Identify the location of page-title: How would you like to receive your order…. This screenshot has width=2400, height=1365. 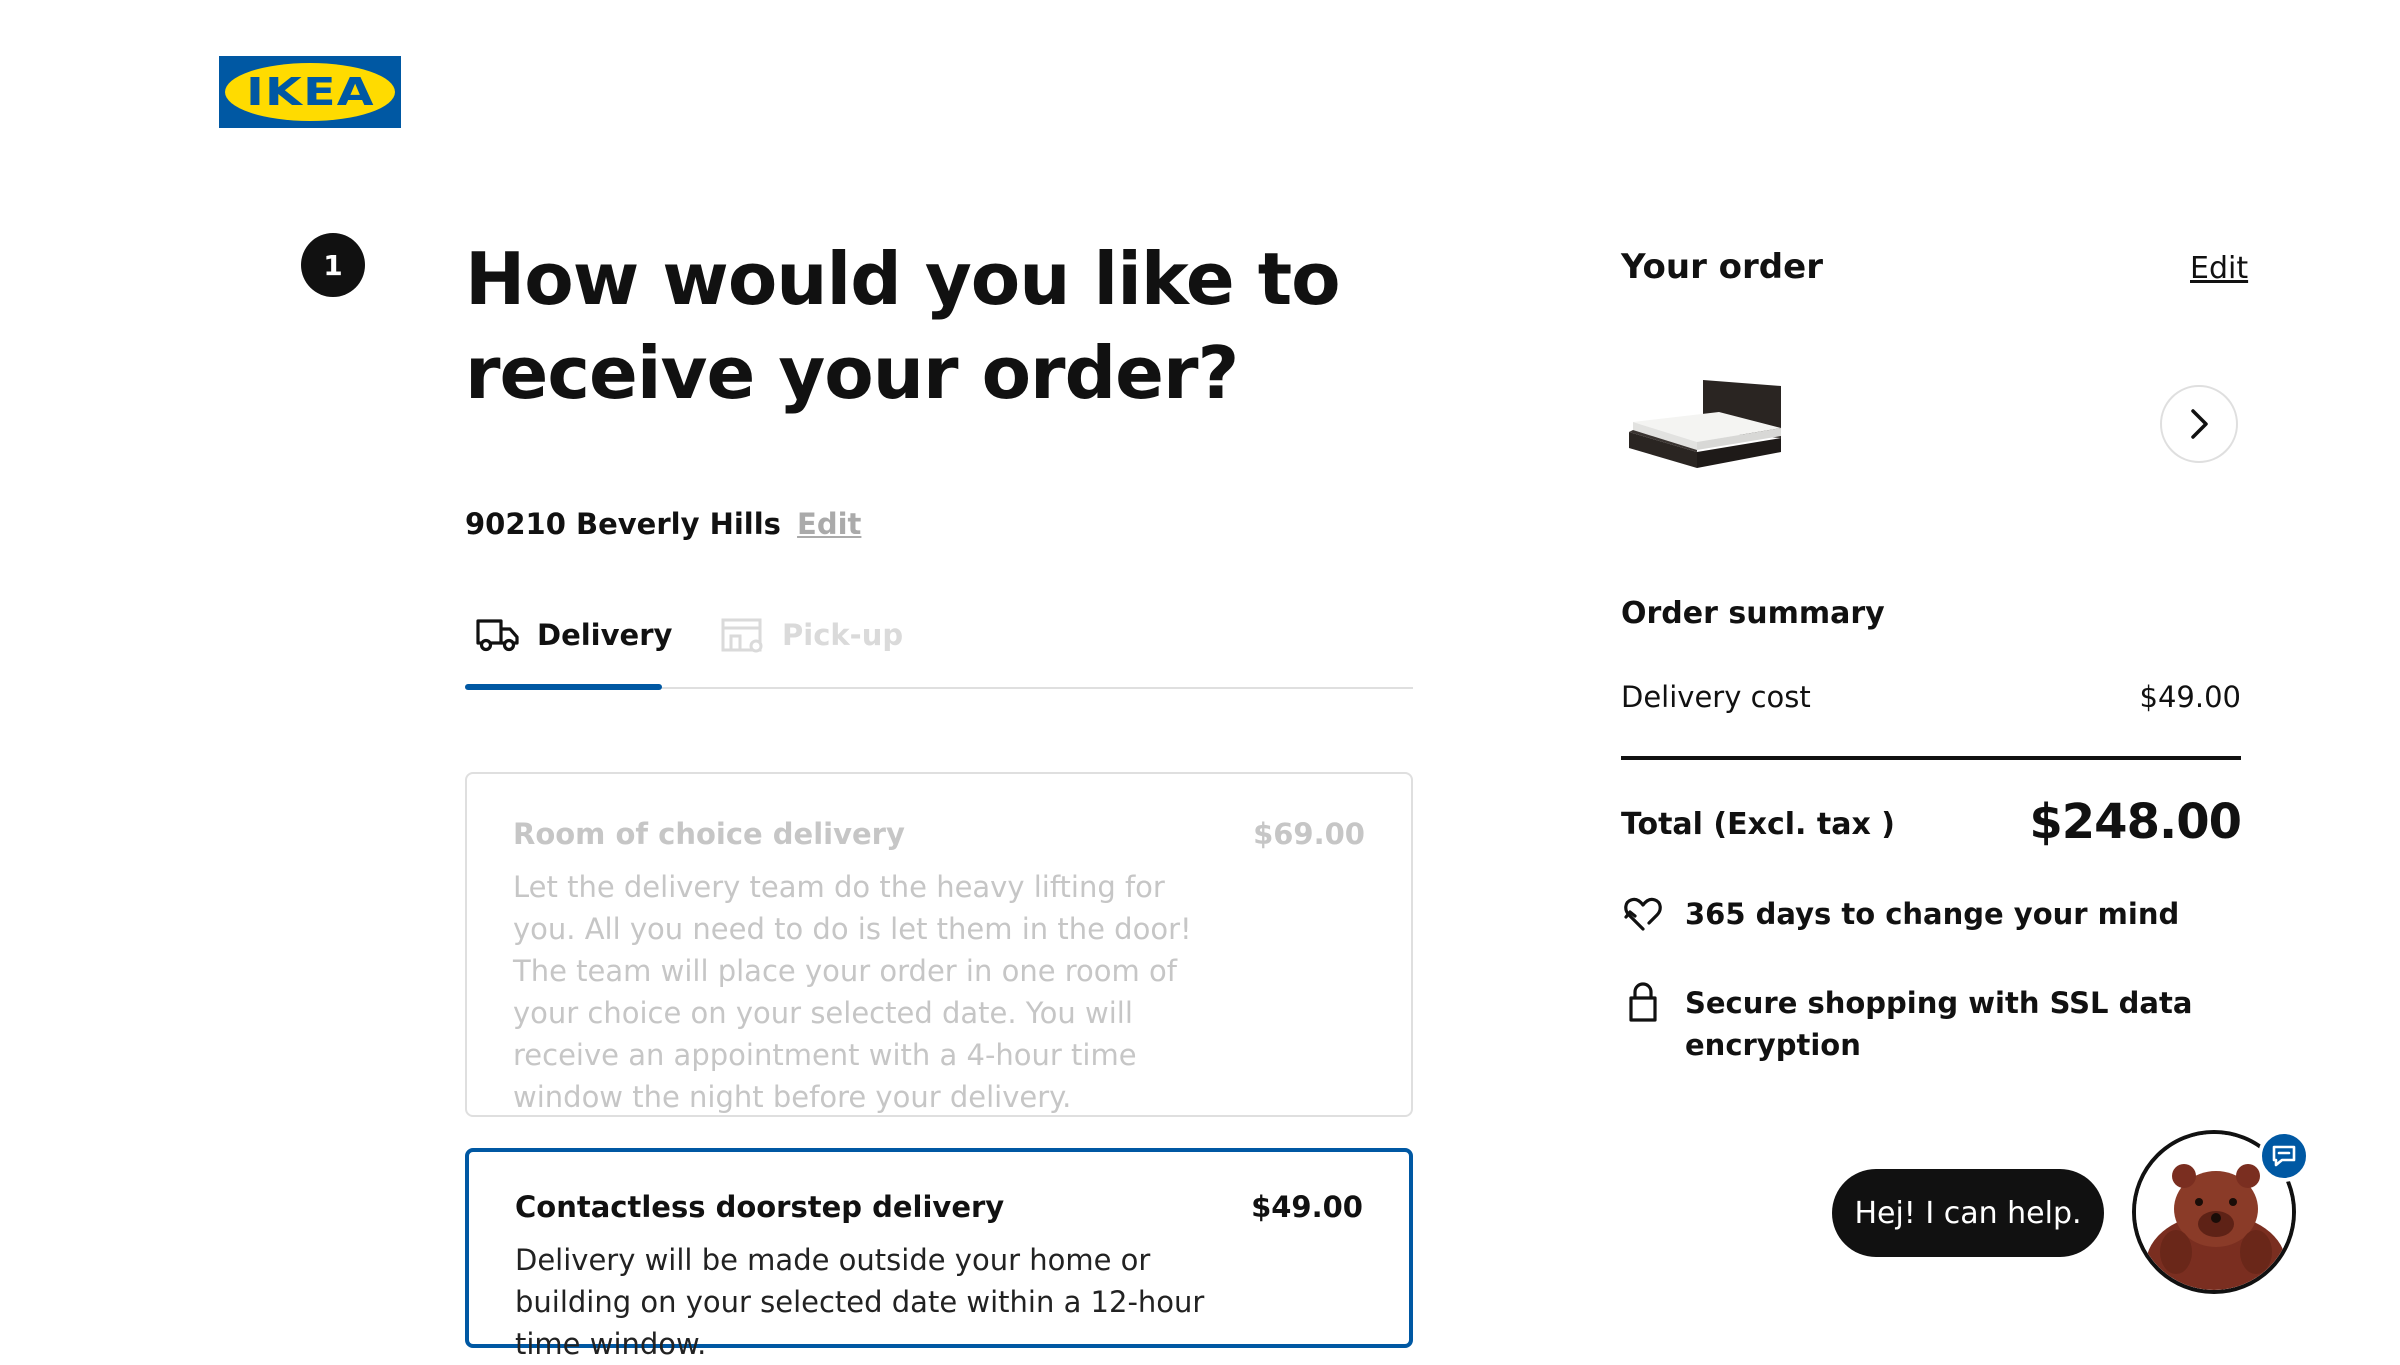
(915, 326).